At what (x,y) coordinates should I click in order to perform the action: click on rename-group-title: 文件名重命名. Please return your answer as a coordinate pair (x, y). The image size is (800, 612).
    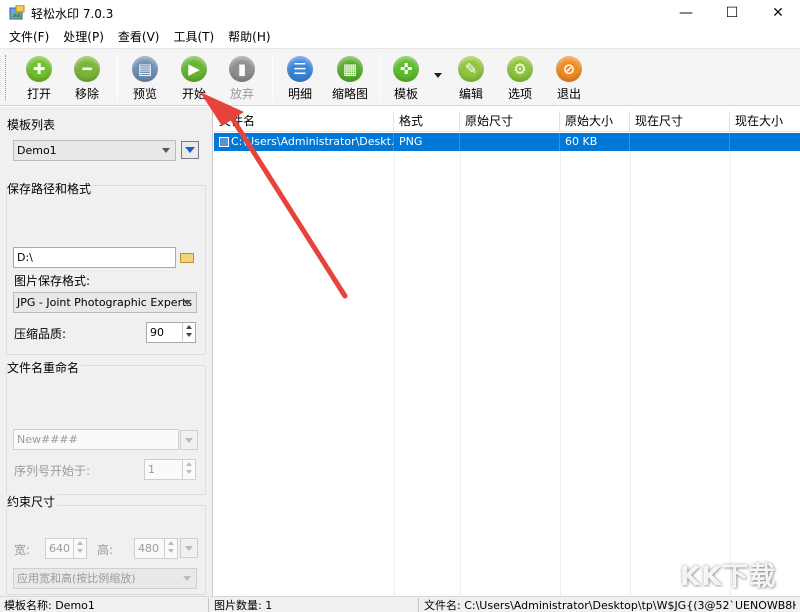
    Looking at the image, I should click on (44, 367).